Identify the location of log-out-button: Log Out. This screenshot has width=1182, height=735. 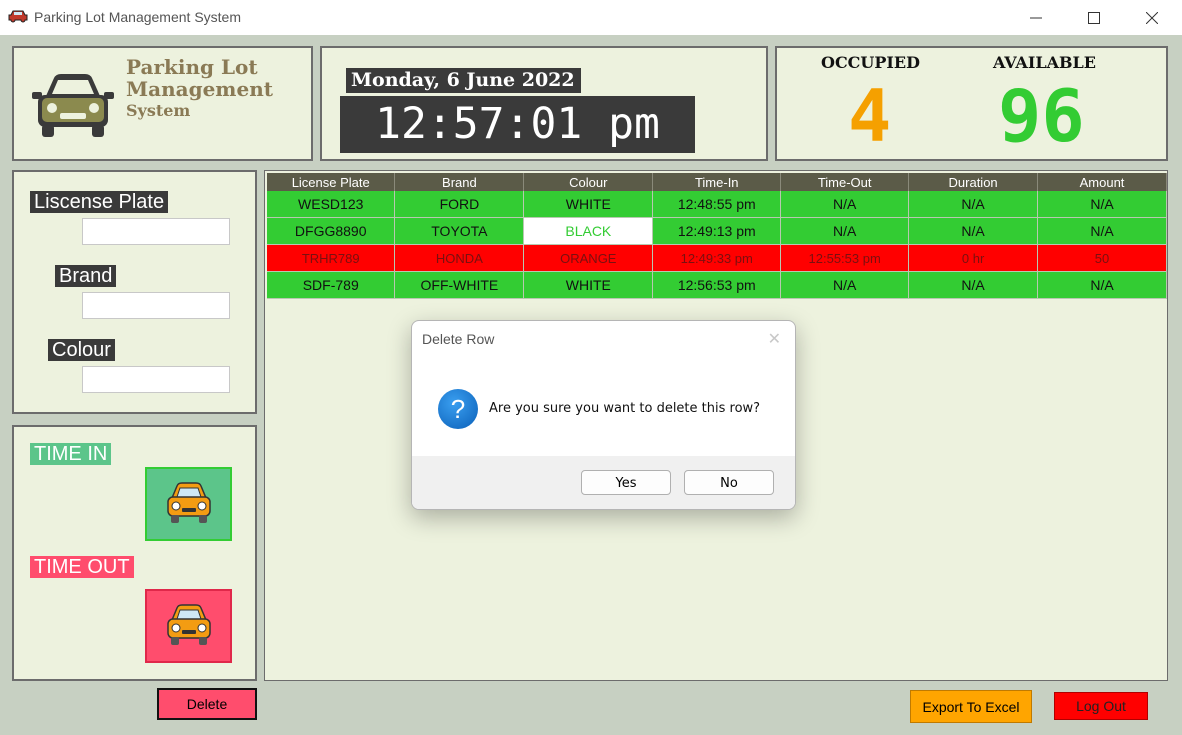
(1101, 706).